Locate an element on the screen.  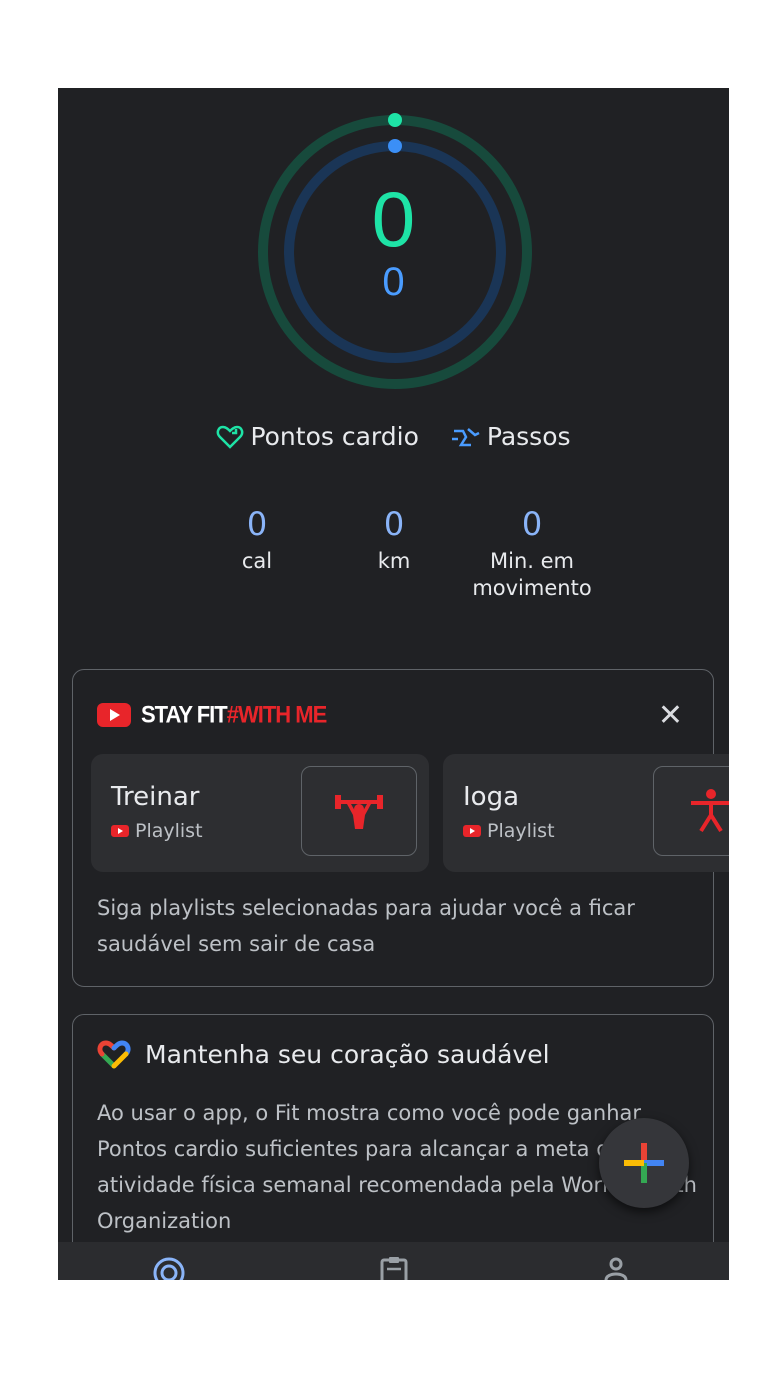
logo-text-withme: #WITH ME is located at coordinates (277, 714).